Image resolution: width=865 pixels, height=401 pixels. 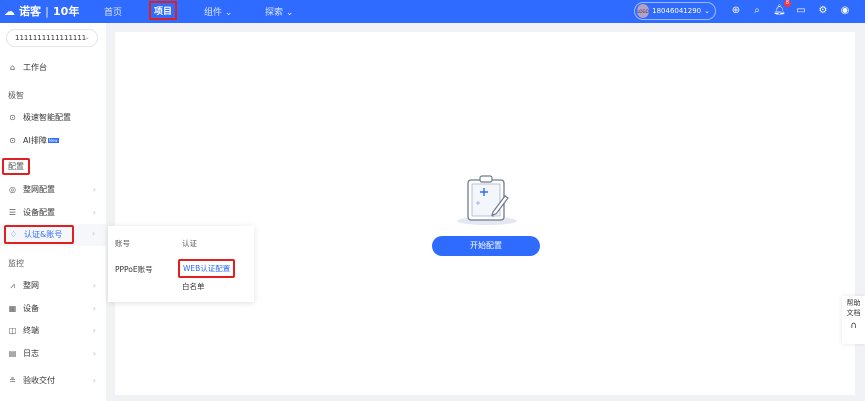 What do you see at coordinates (853, 313) in the screenshot?
I see `docs-label: 文档` at bounding box center [853, 313].